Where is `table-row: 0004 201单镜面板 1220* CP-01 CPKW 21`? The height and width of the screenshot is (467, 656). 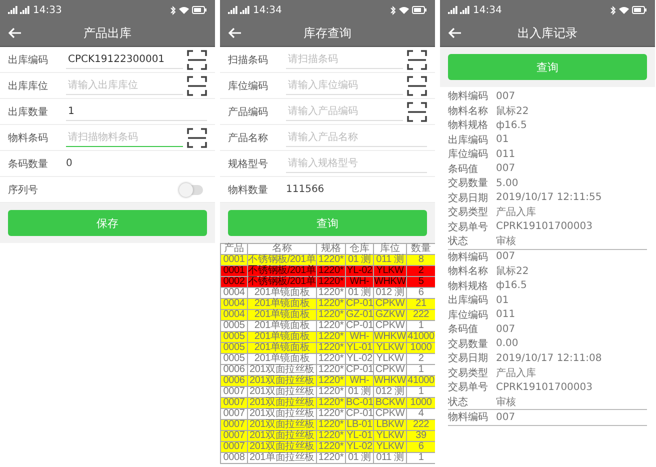 table-row: 0004 201单镜面板 1220* CP-01 CPKW 21 is located at coordinates (327, 304).